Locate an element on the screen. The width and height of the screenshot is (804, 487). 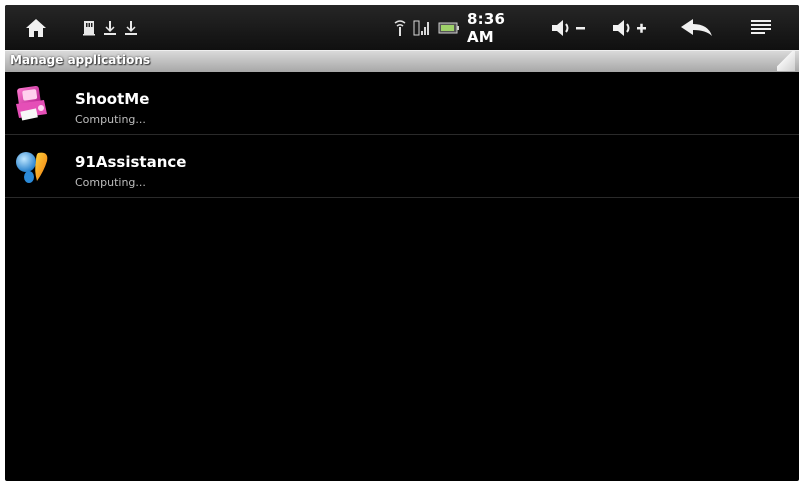
battery-status is located at coordinates (449, 27).